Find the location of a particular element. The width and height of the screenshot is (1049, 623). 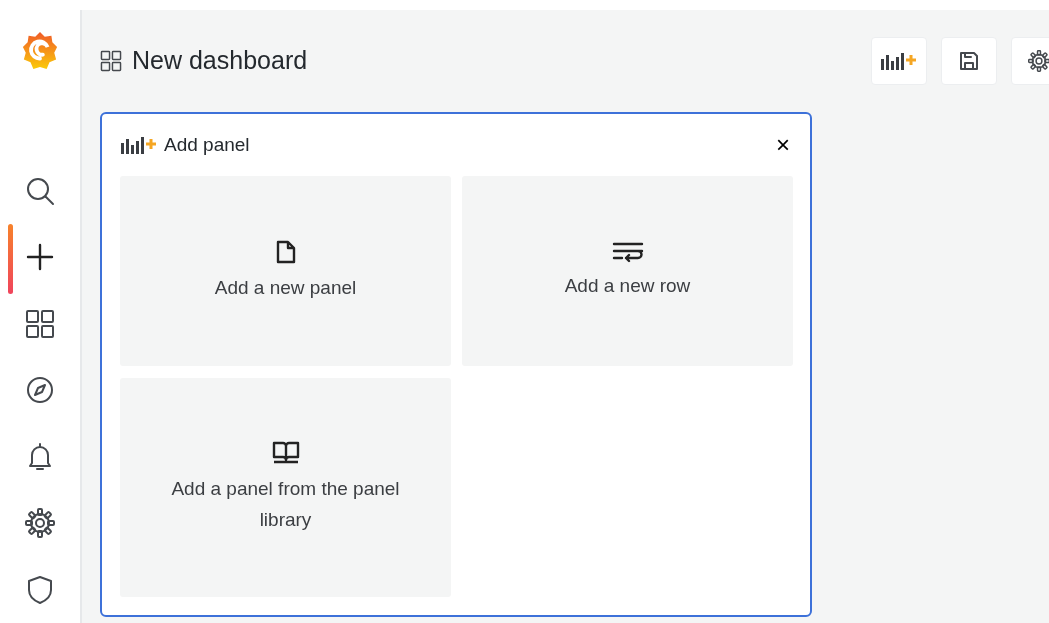

compass-icon is located at coordinates (40, 390).